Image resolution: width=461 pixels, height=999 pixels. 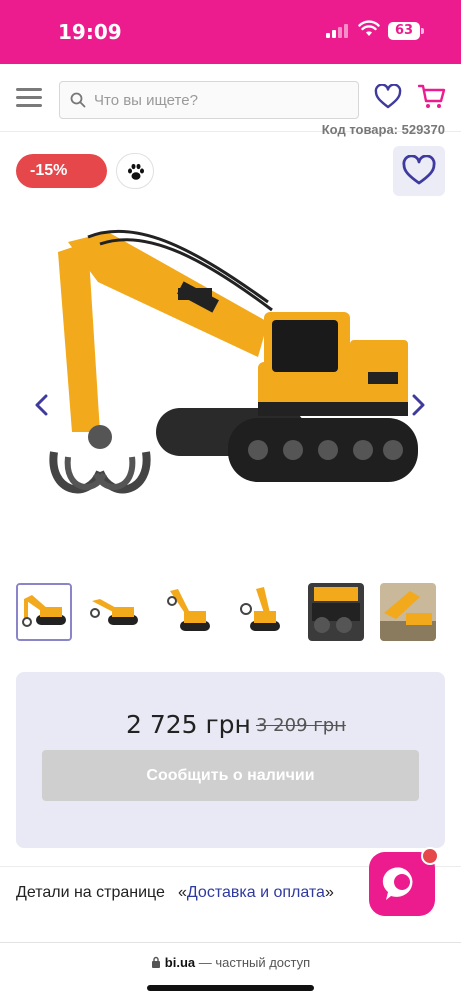 I want to click on delivery-payment-link: Доставка и оплата, so click(x=256, y=892).